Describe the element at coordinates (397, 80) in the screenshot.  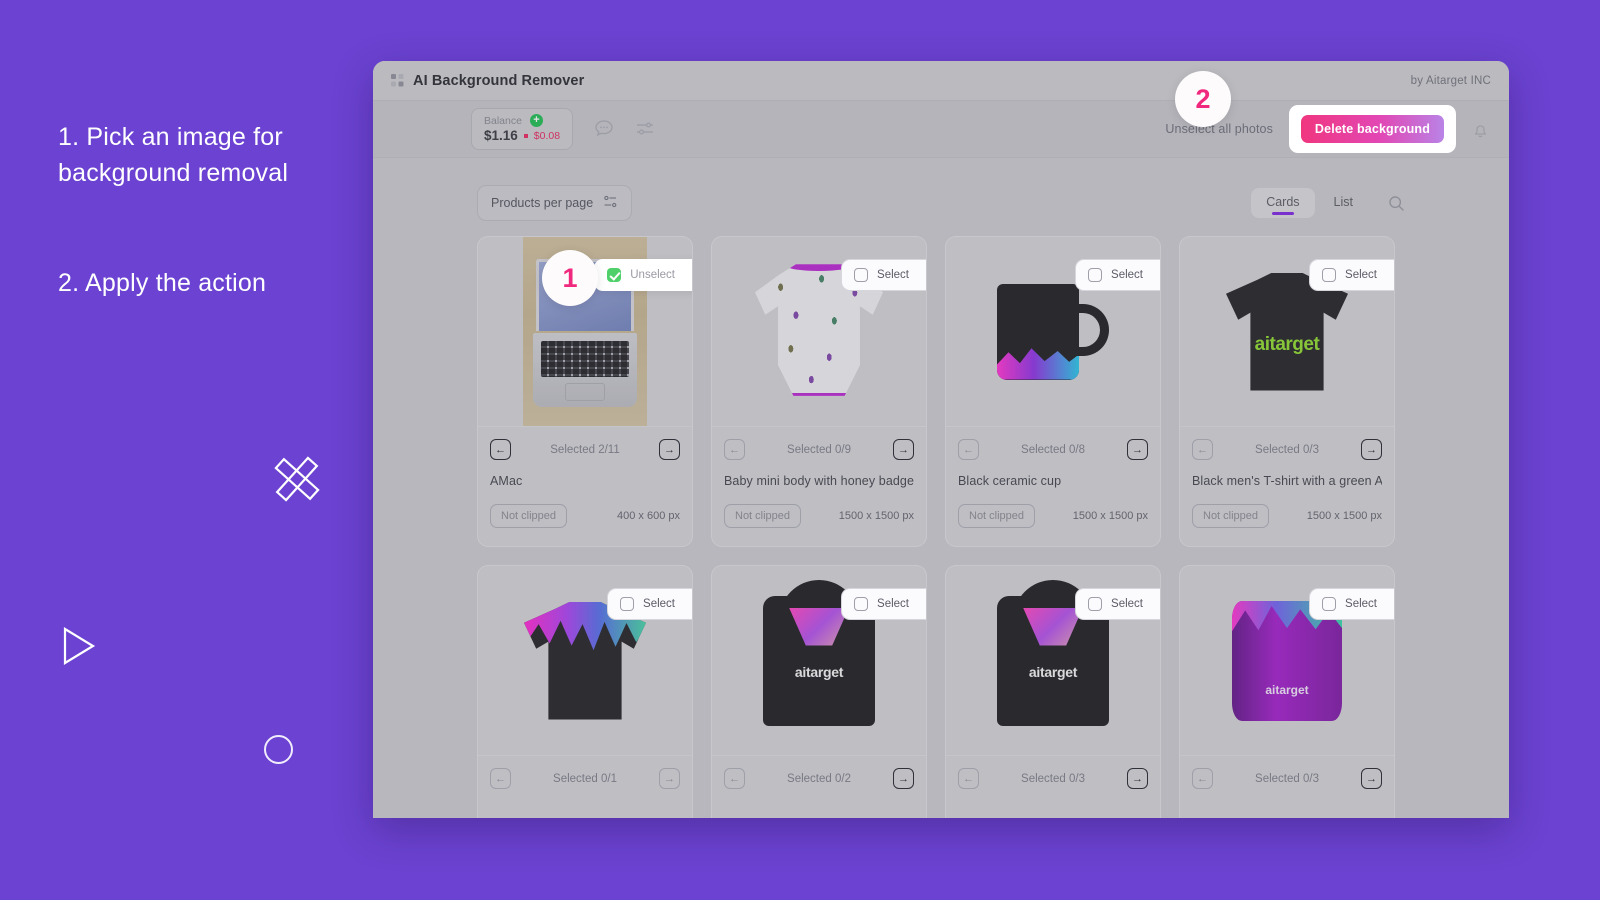
I see `grid-icon` at that location.